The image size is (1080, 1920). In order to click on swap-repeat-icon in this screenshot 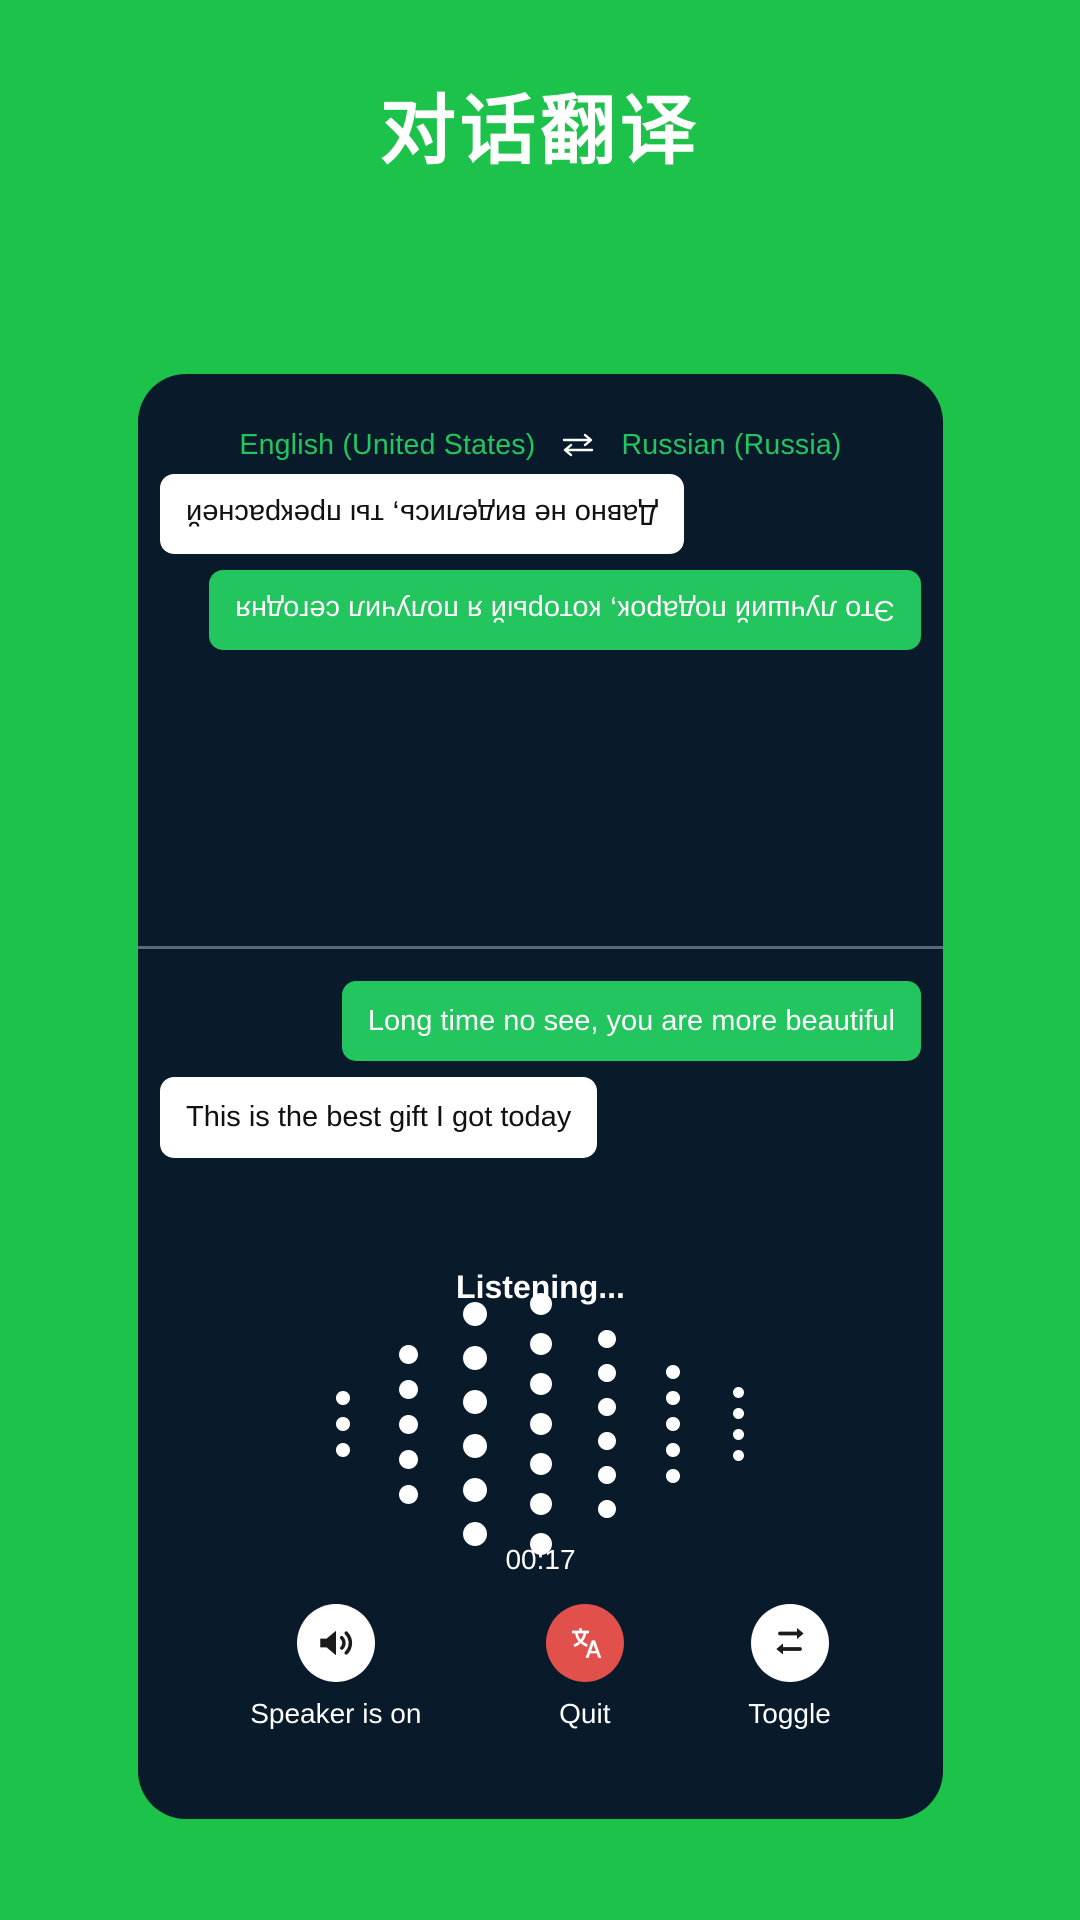, I will do `click(790, 1643)`.